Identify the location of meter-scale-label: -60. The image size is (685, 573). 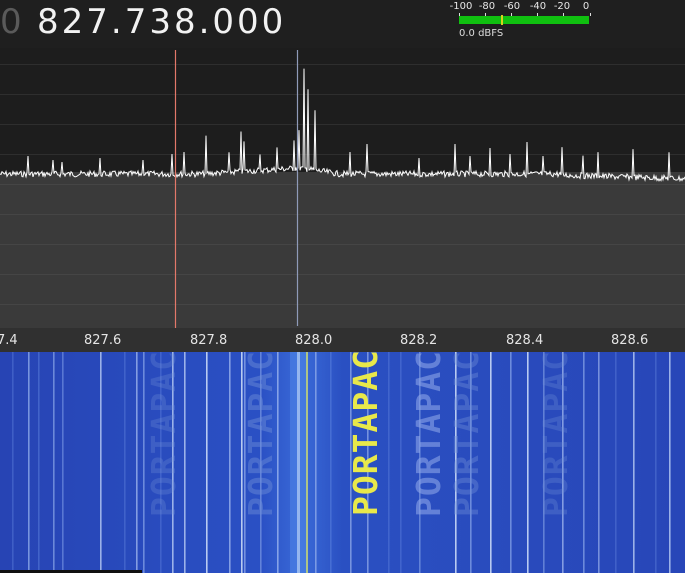
(512, 6).